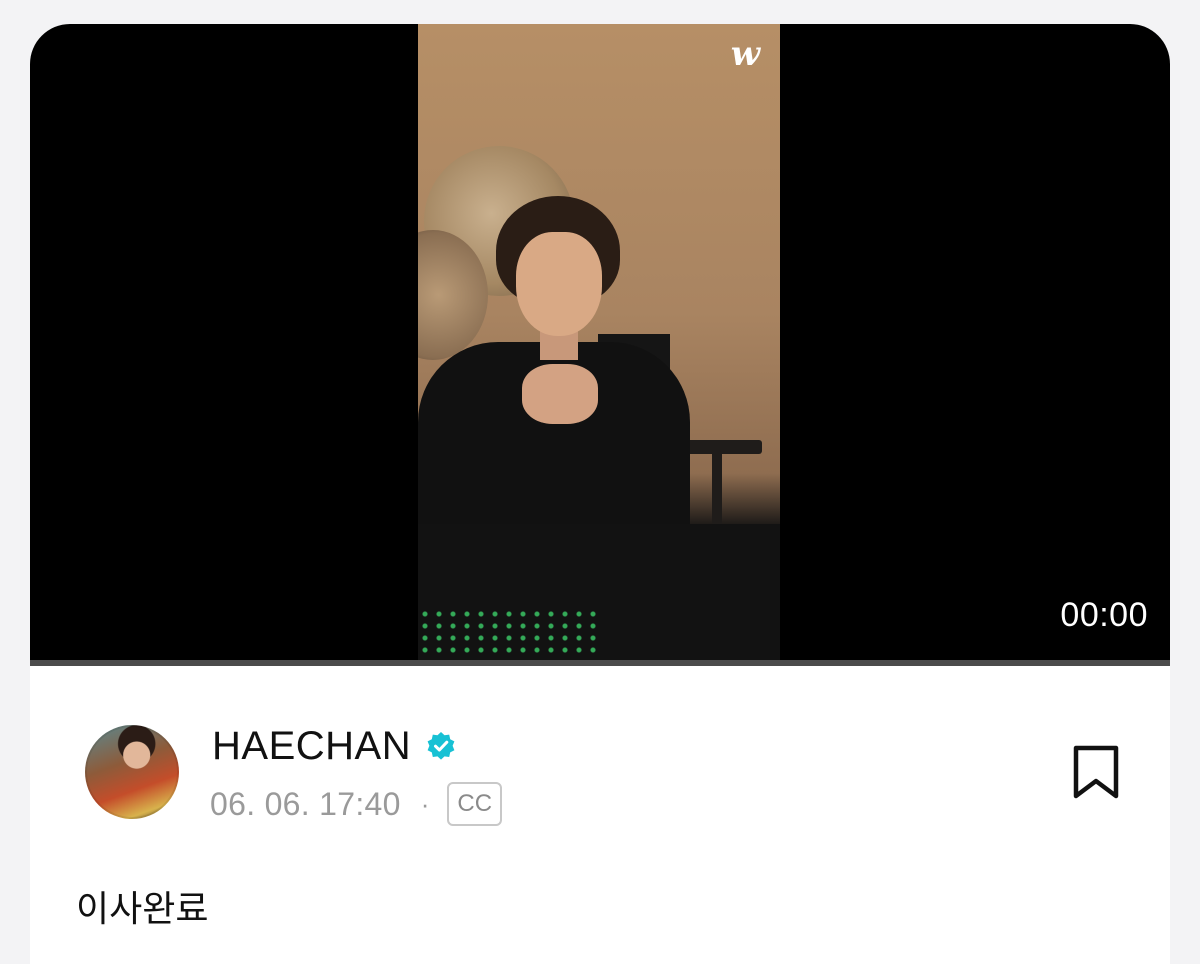 The height and width of the screenshot is (964, 1200). Describe the element at coordinates (441, 745) in the screenshot. I see `verified-badge-icon` at that location.